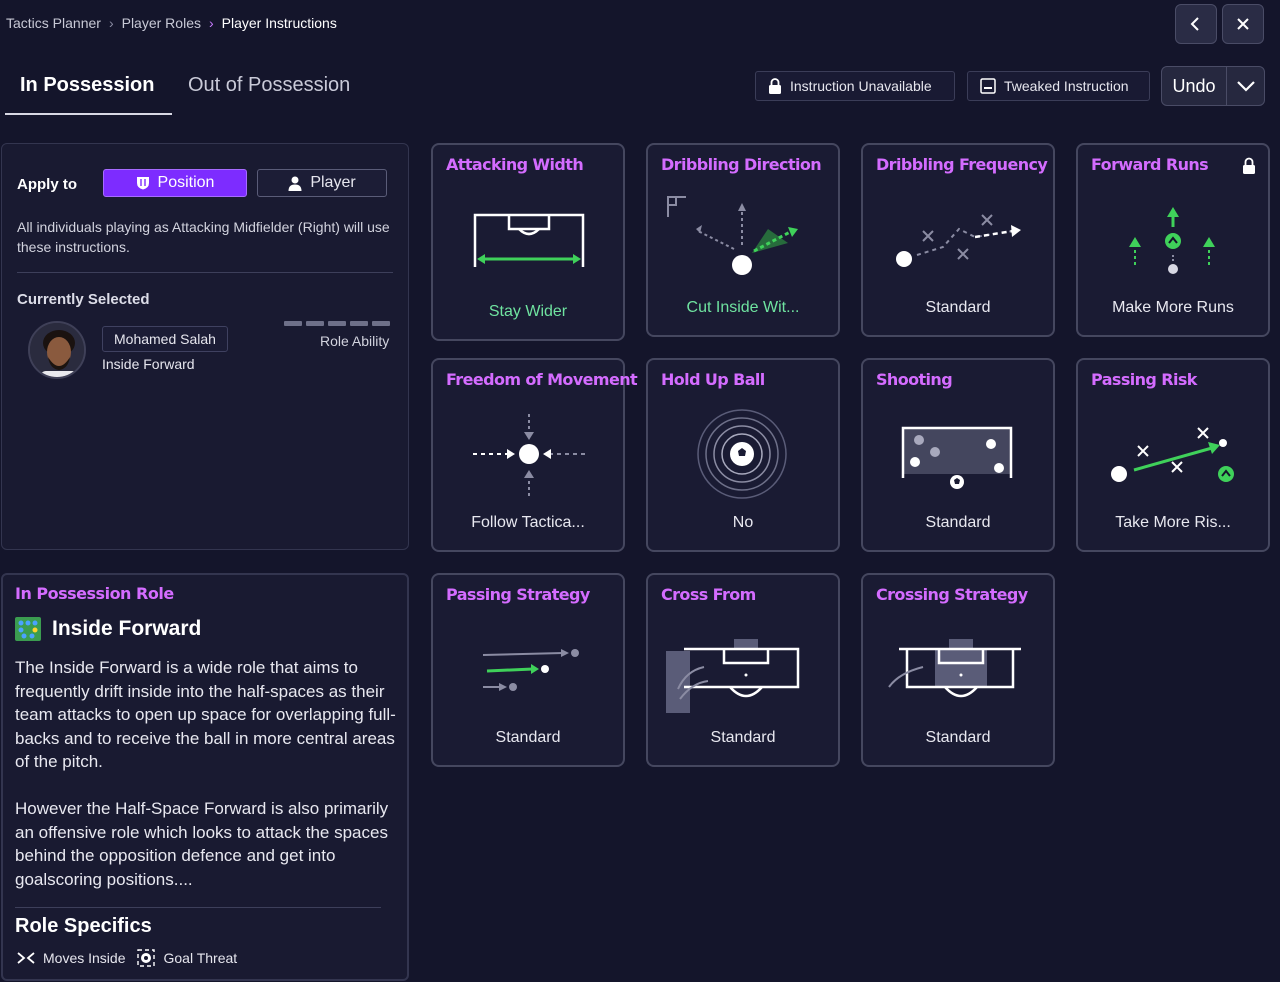  I want to click on hold-up-ball-icon, so click(742, 454).